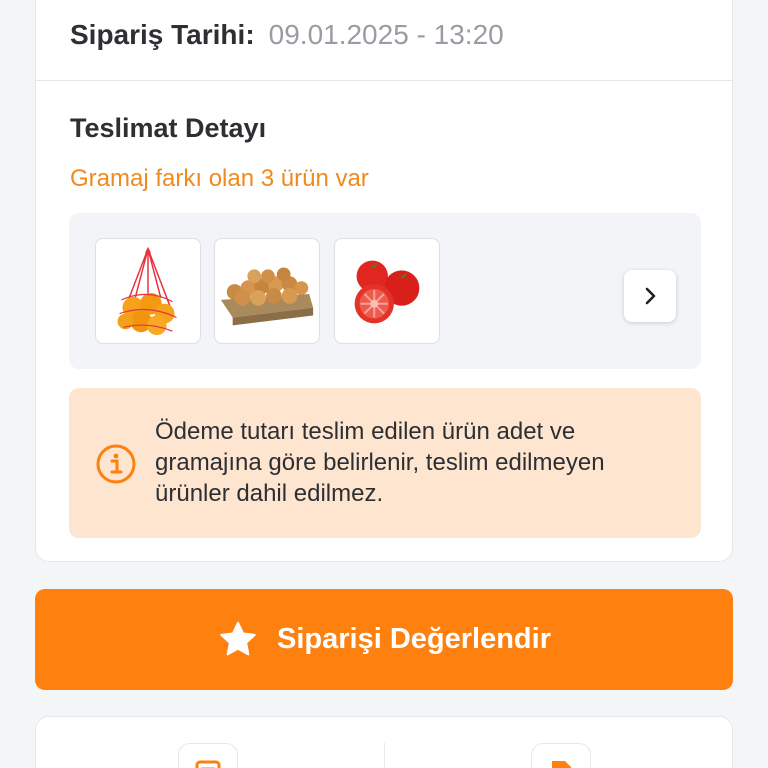 The height and width of the screenshot is (768, 768). What do you see at coordinates (208, 764) in the screenshot?
I see `receipt-icon` at bounding box center [208, 764].